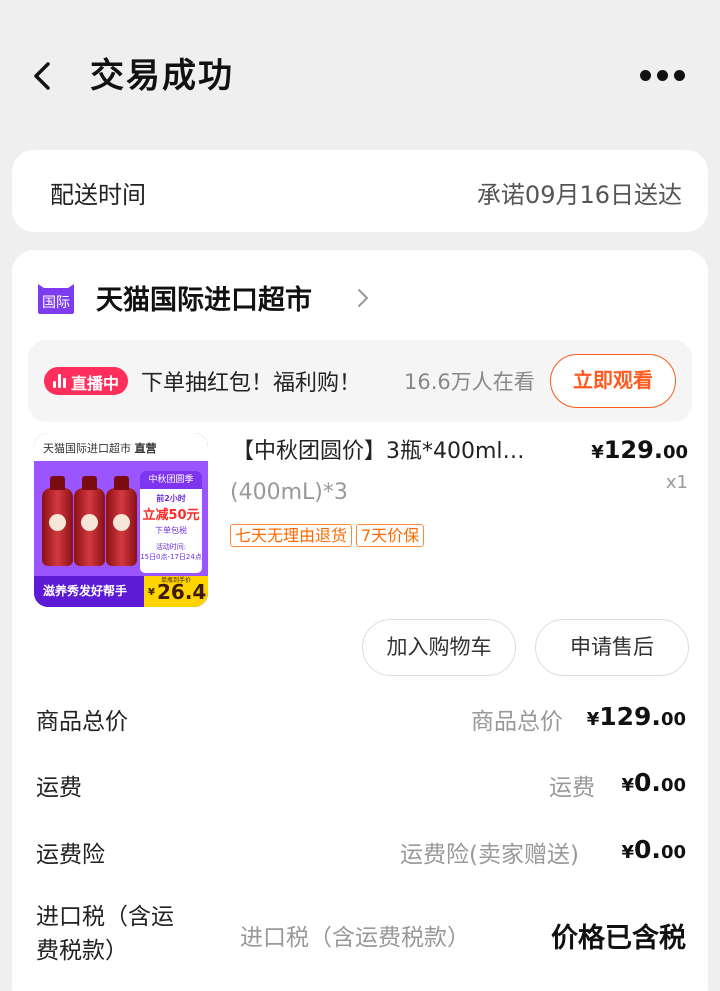 This screenshot has width=720, height=991. What do you see at coordinates (639, 450) in the screenshot?
I see `product-price: ¥129.00` at bounding box center [639, 450].